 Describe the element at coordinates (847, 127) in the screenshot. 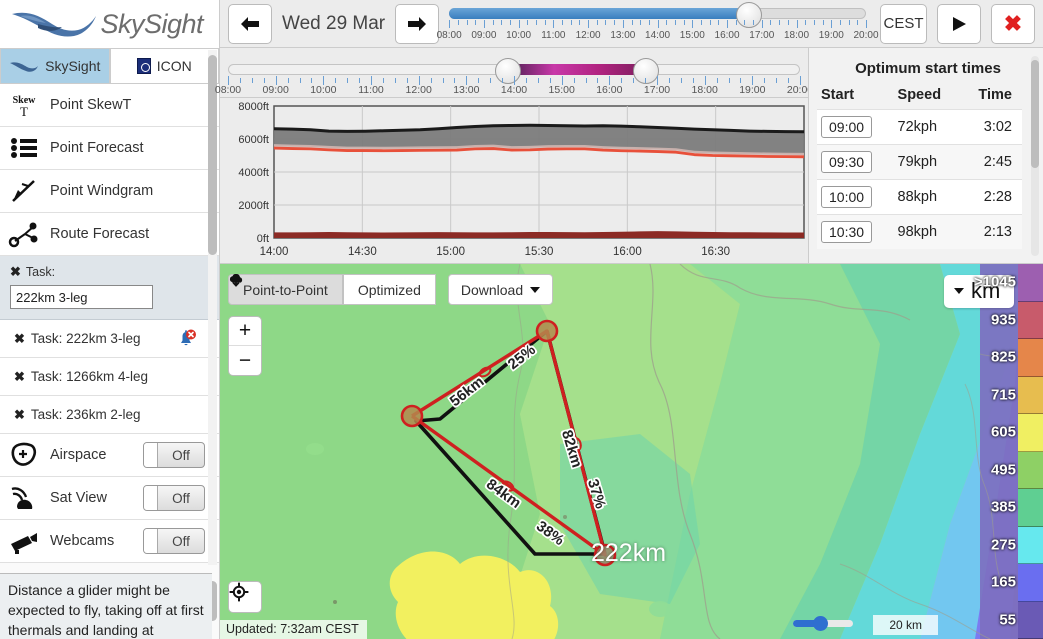

I see `start-time-button: 09:00` at that location.